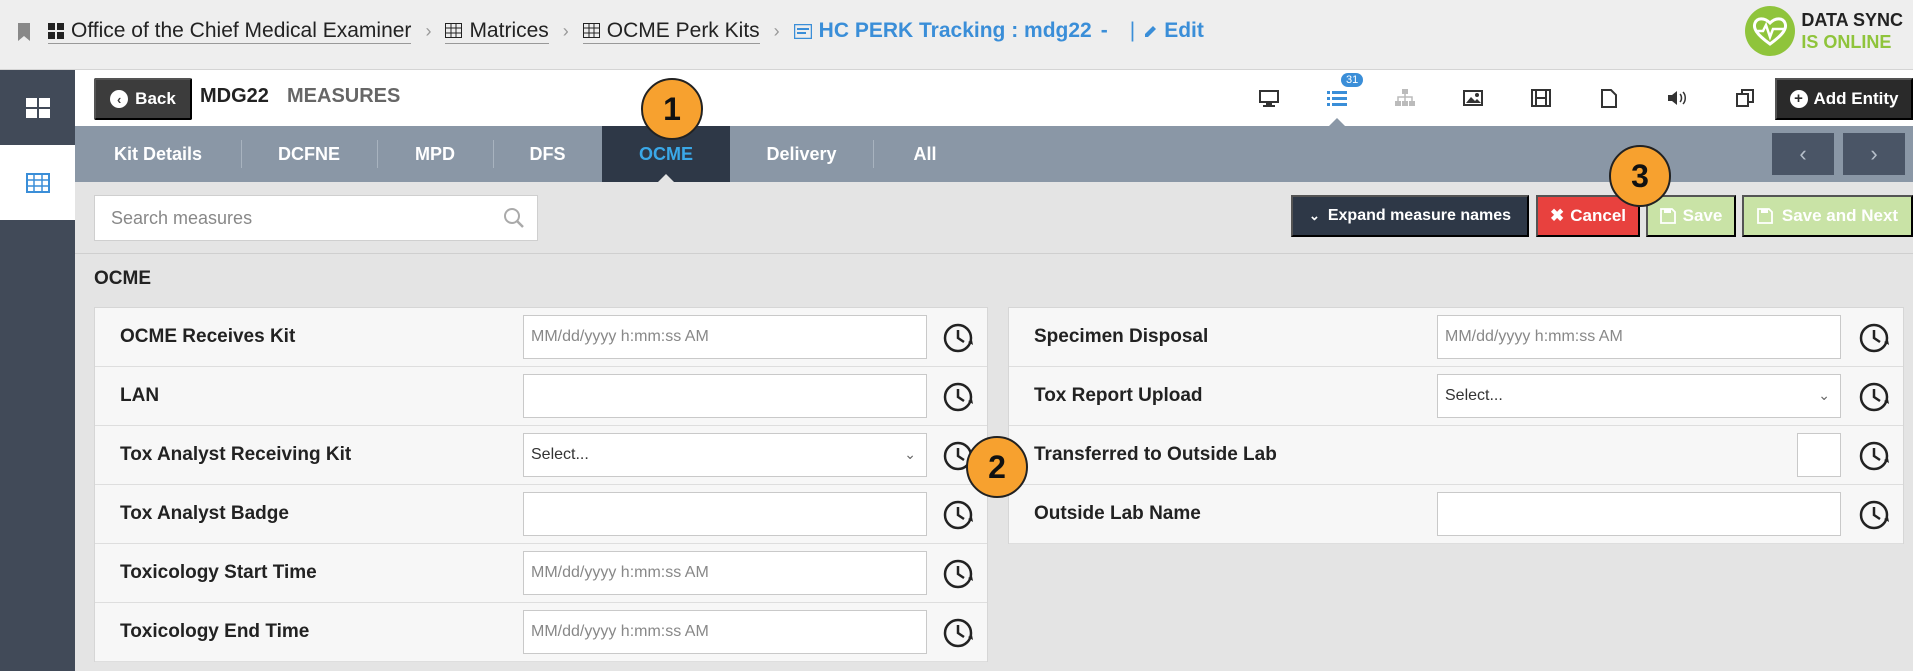  Describe the element at coordinates (1639, 396) in the screenshot. I see `tox-report-select: Select... ⌄` at that location.